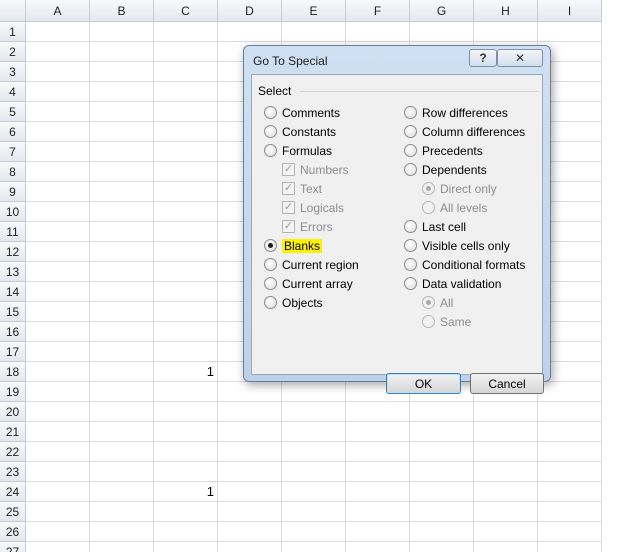 The height and width of the screenshot is (552, 629). What do you see at coordinates (13, 472) in the screenshot?
I see `row-header-23: 23` at bounding box center [13, 472].